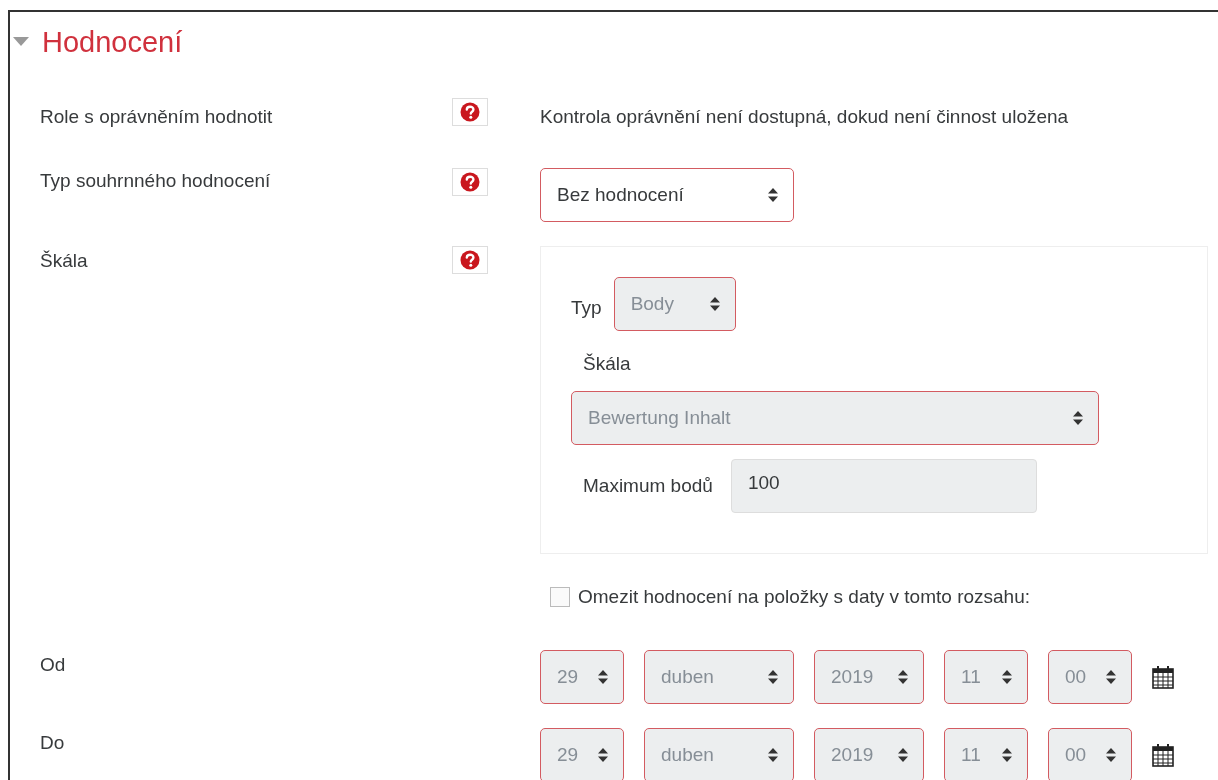 The height and width of the screenshot is (780, 1218). What do you see at coordinates (804, 597) in the screenshot?
I see `checkbox-label: Omezit hodnocení na položky s daty v tomto rozsahu:` at bounding box center [804, 597].